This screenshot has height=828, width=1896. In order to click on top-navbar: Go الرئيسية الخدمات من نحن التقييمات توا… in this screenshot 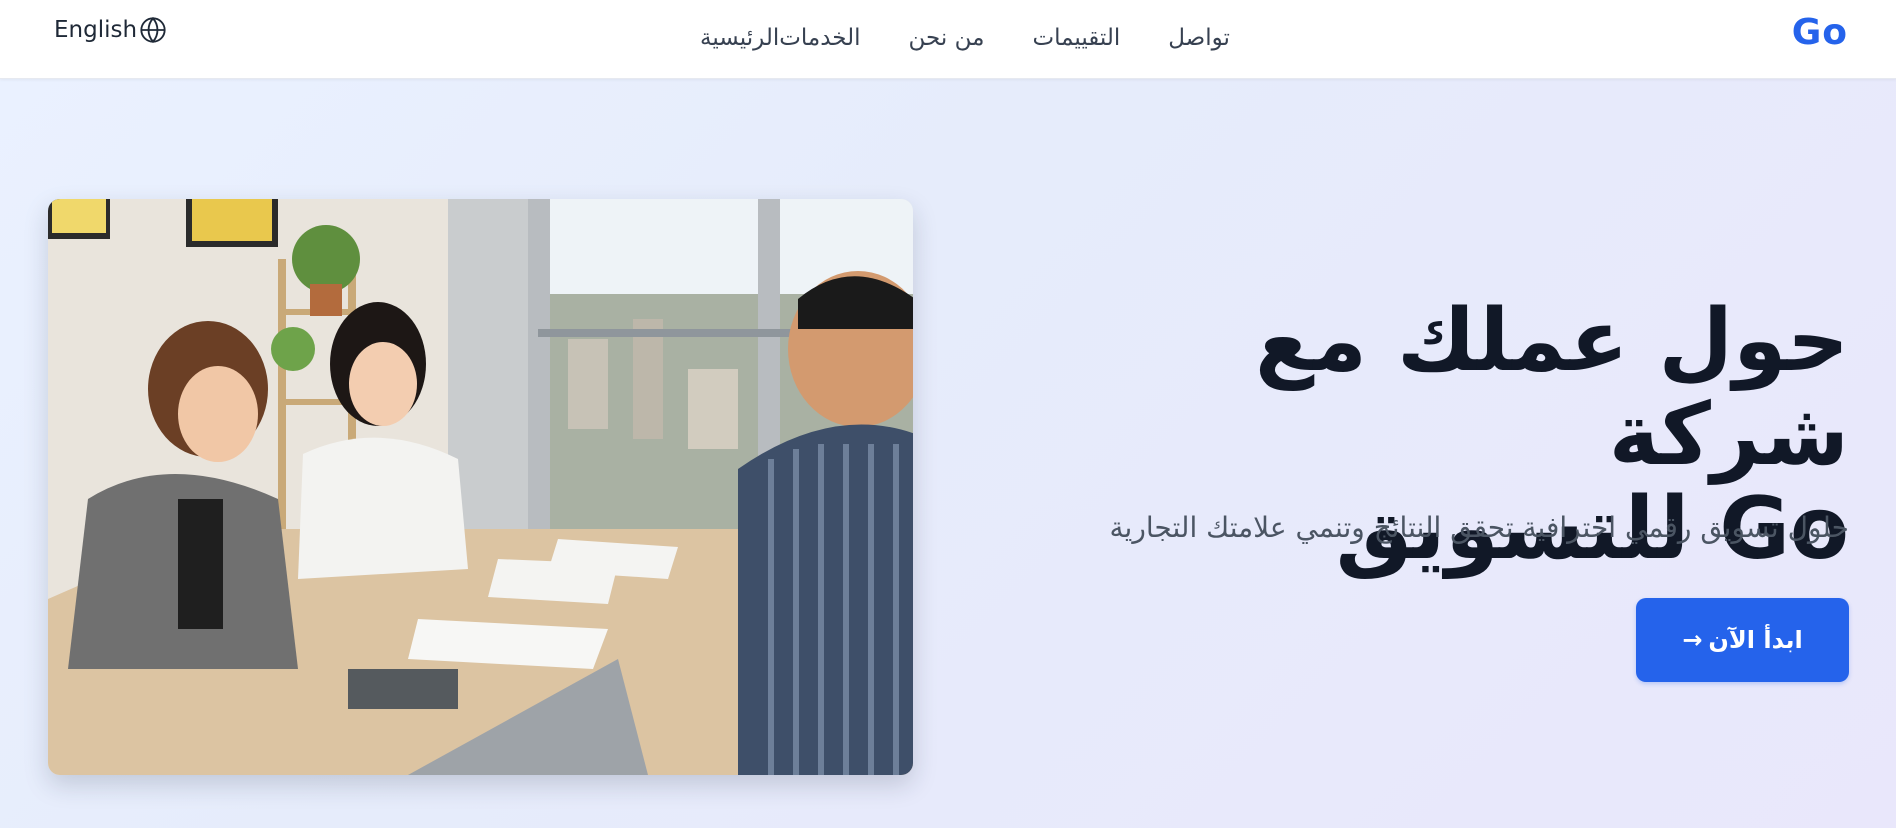, I will do `click(948, 39)`.